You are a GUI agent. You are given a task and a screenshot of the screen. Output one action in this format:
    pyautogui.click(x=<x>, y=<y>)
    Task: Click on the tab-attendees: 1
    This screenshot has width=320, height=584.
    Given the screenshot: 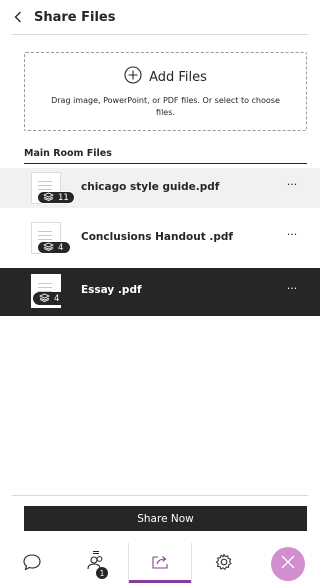 What is the action you would take?
    pyautogui.click(x=96, y=563)
    